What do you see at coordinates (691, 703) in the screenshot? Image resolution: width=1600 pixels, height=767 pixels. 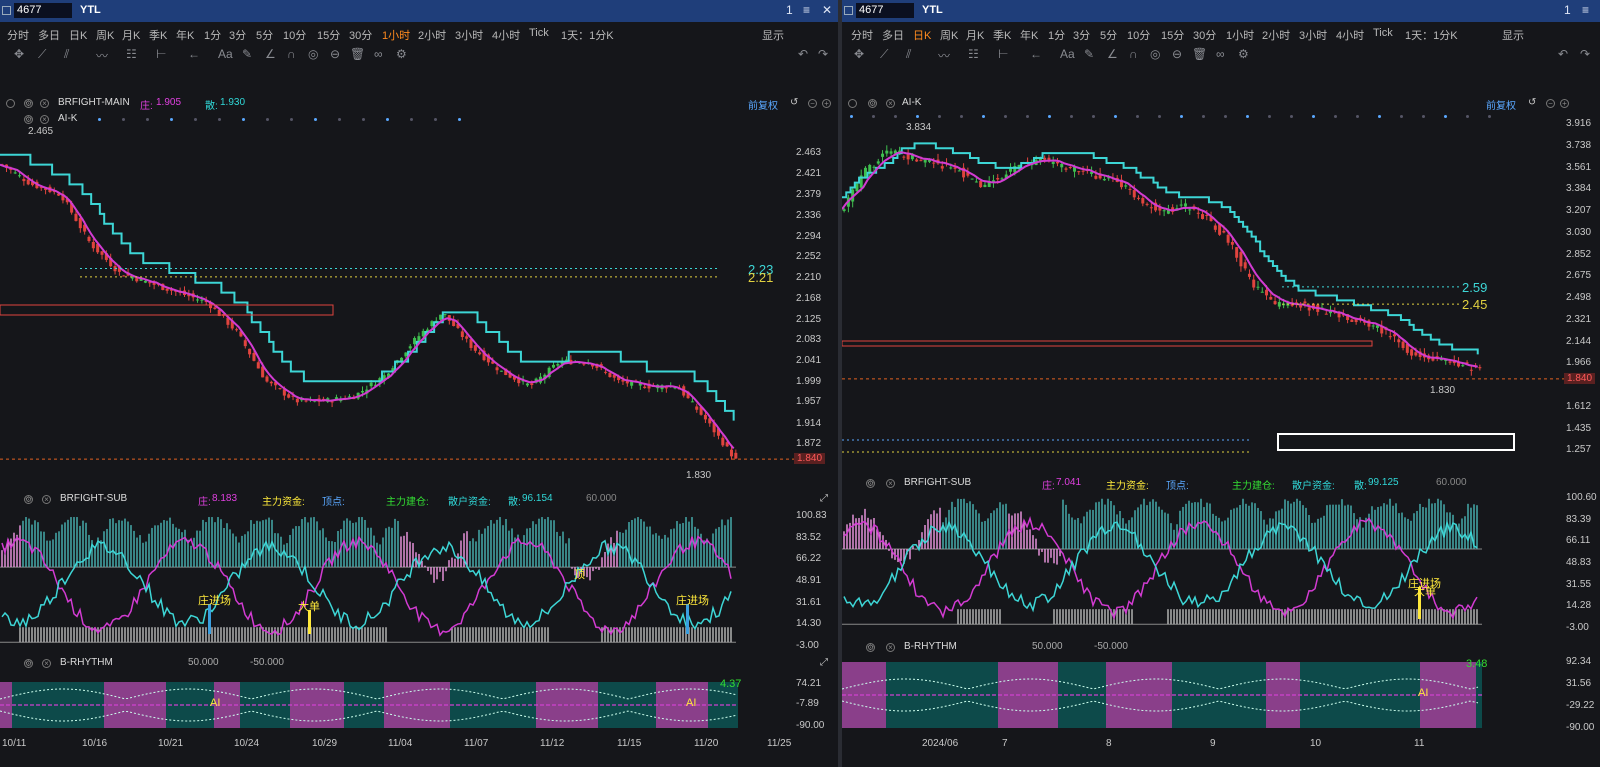 I see `ai-label: AI` at bounding box center [691, 703].